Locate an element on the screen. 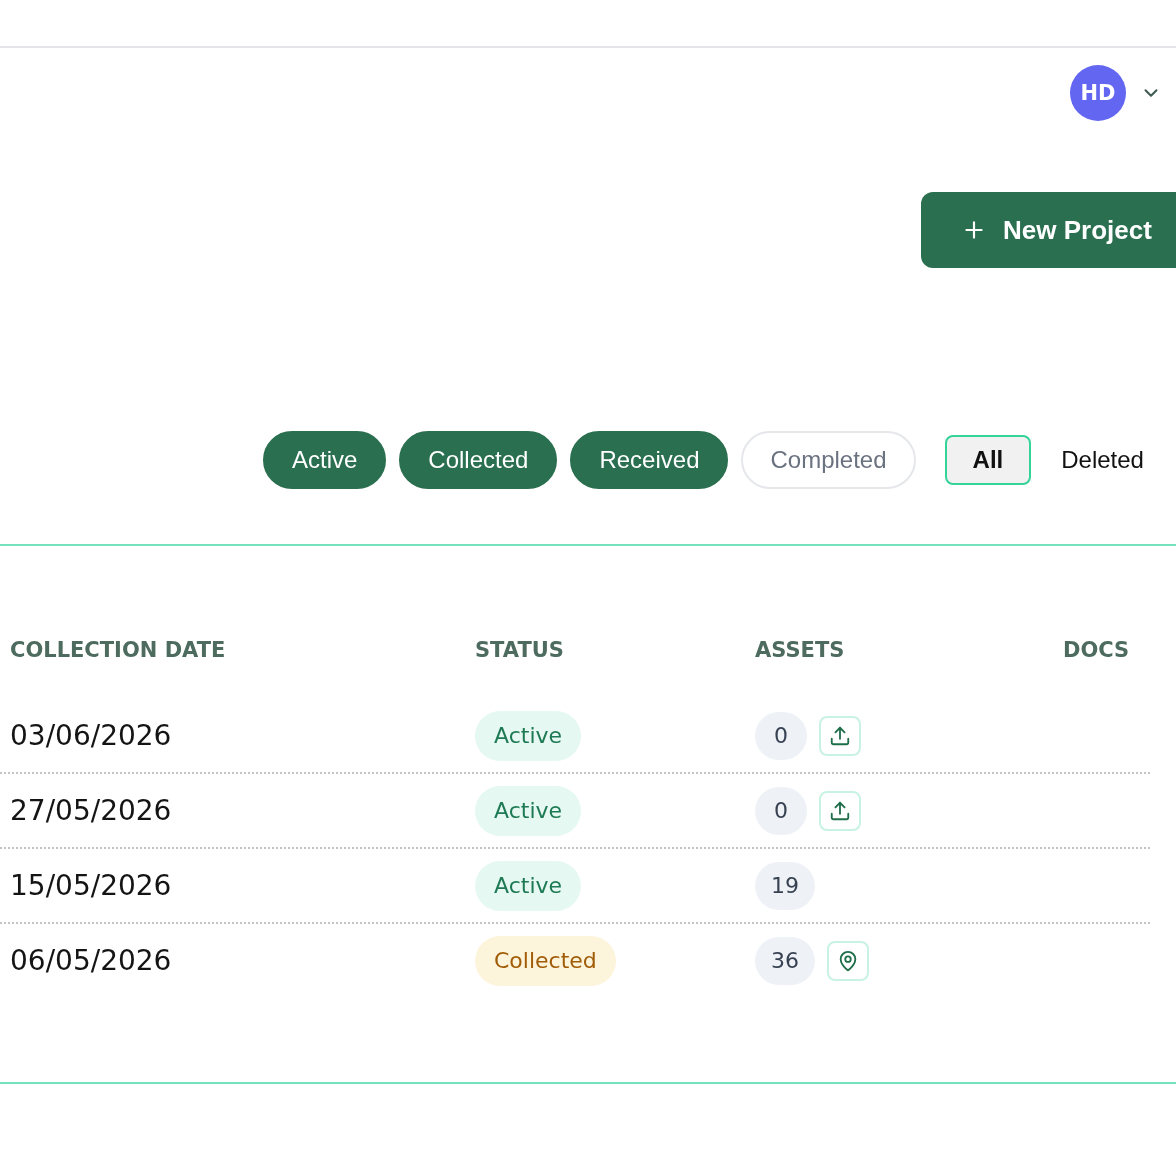 The image size is (1176, 1176). status-filter-tab: Received is located at coordinates (649, 460).